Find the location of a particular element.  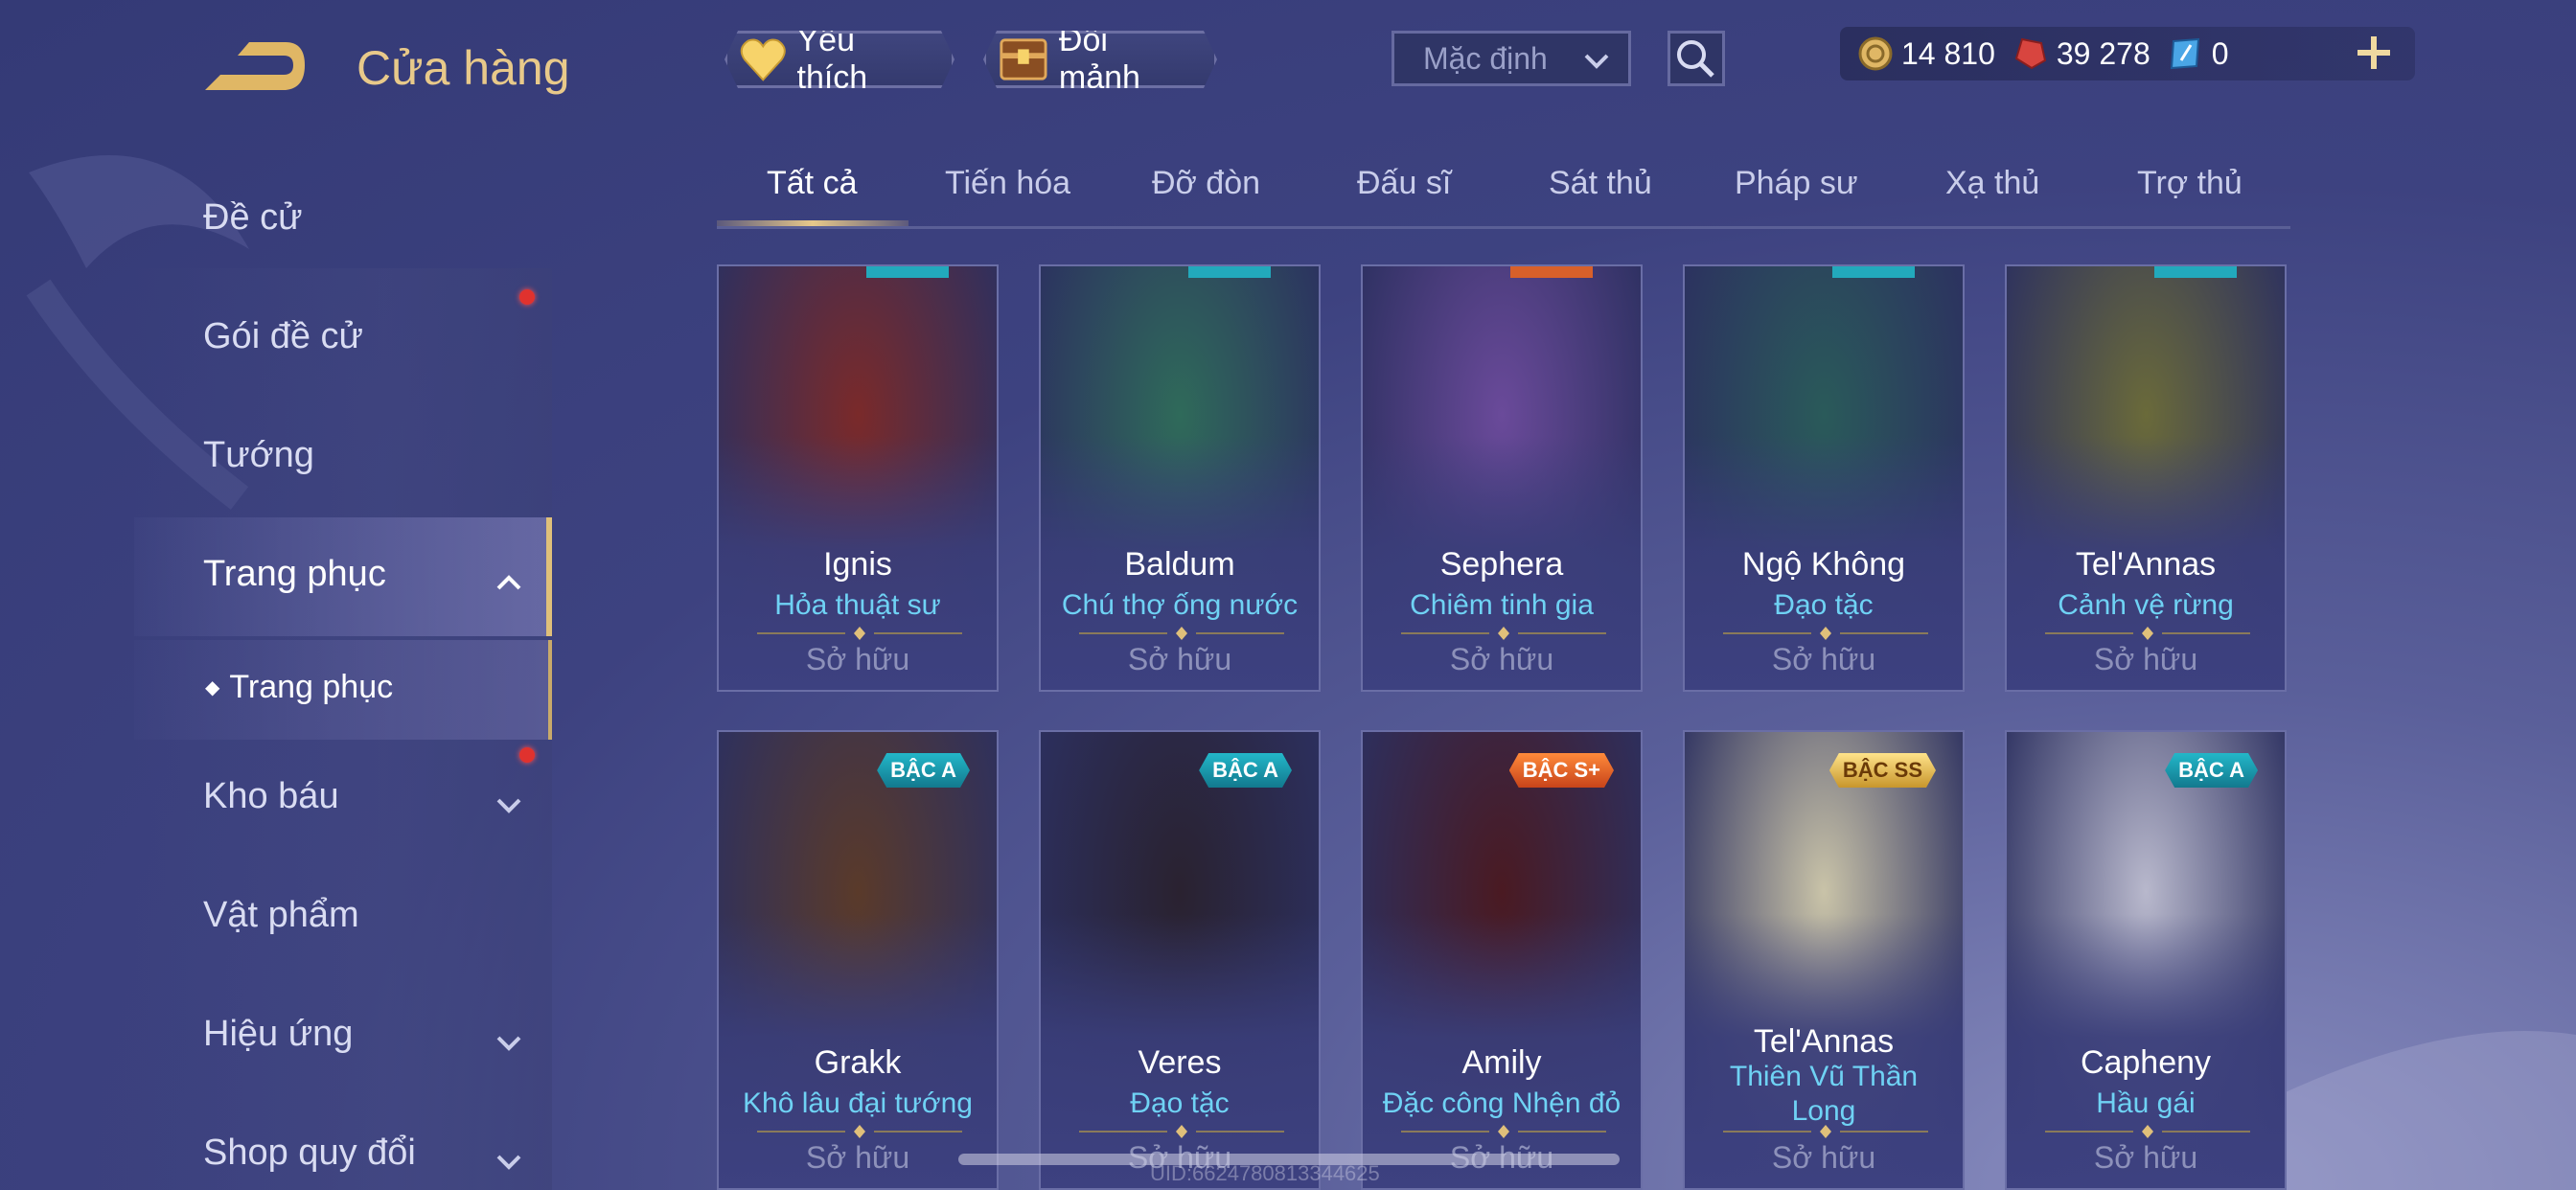

sidebar-item-recommended: Đề cử is located at coordinates (253, 218).